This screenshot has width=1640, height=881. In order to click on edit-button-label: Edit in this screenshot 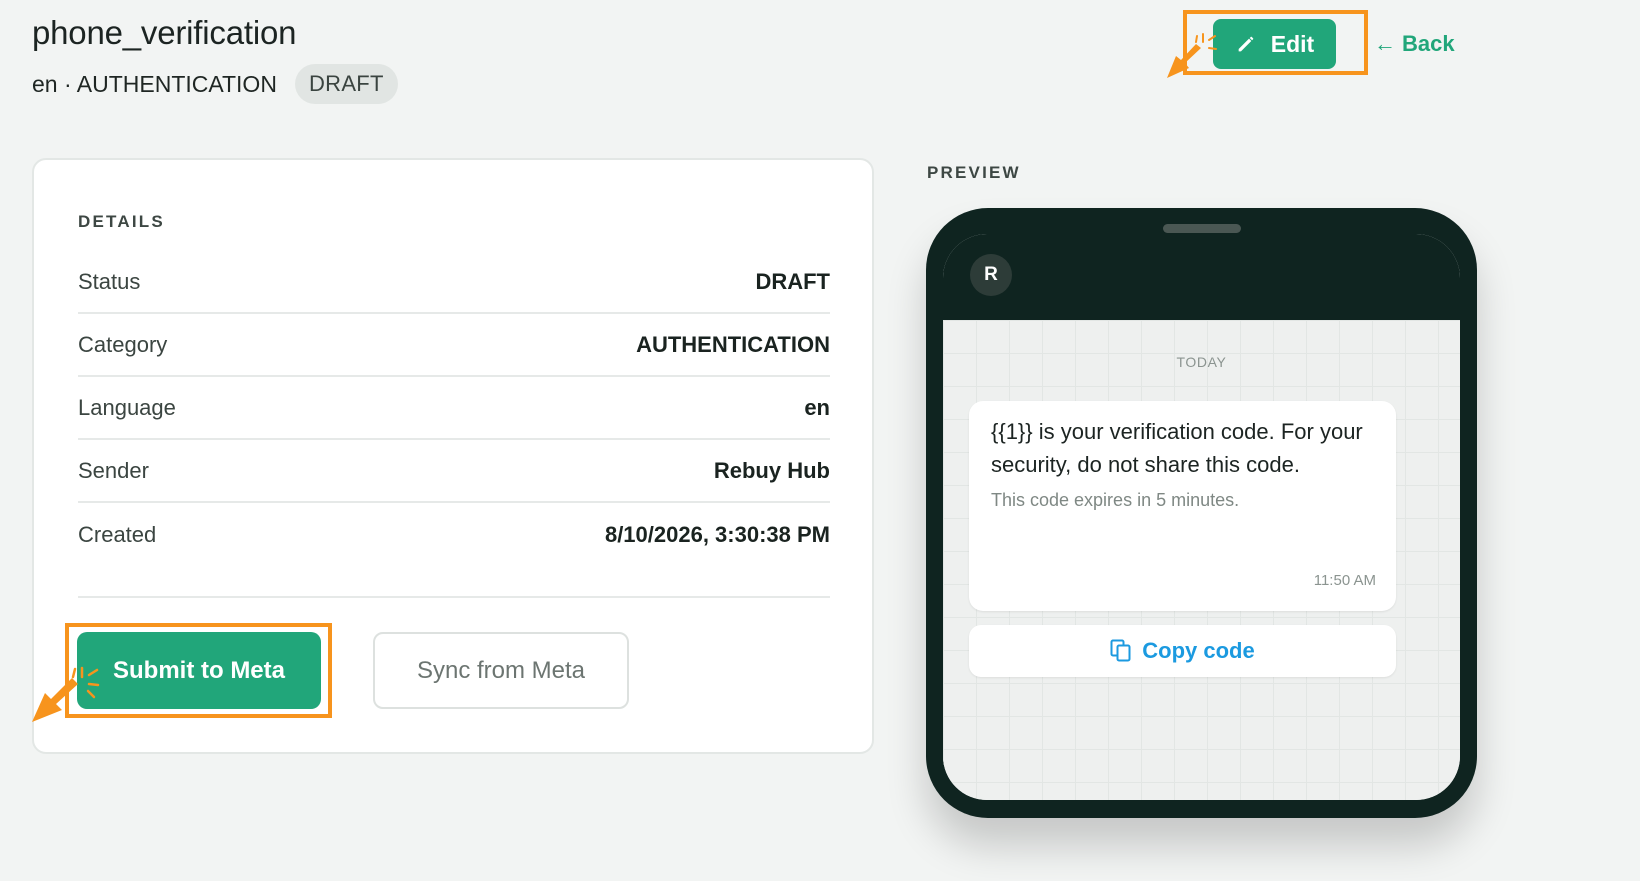, I will do `click(1292, 43)`.